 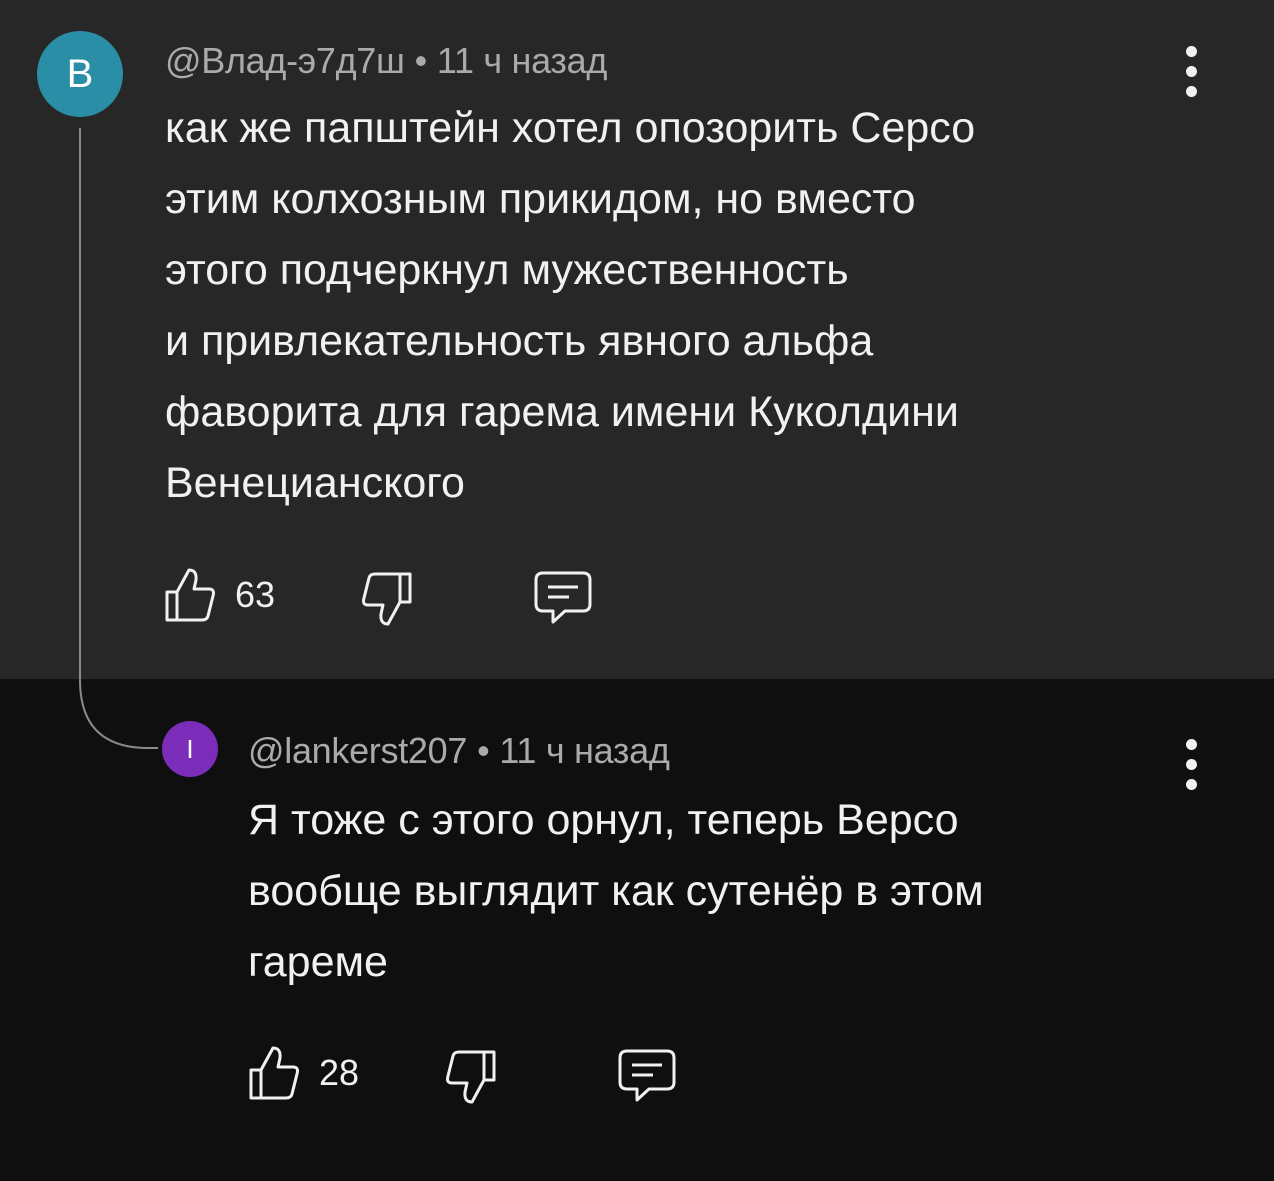 I want to click on like-button: 63, so click(x=219, y=595).